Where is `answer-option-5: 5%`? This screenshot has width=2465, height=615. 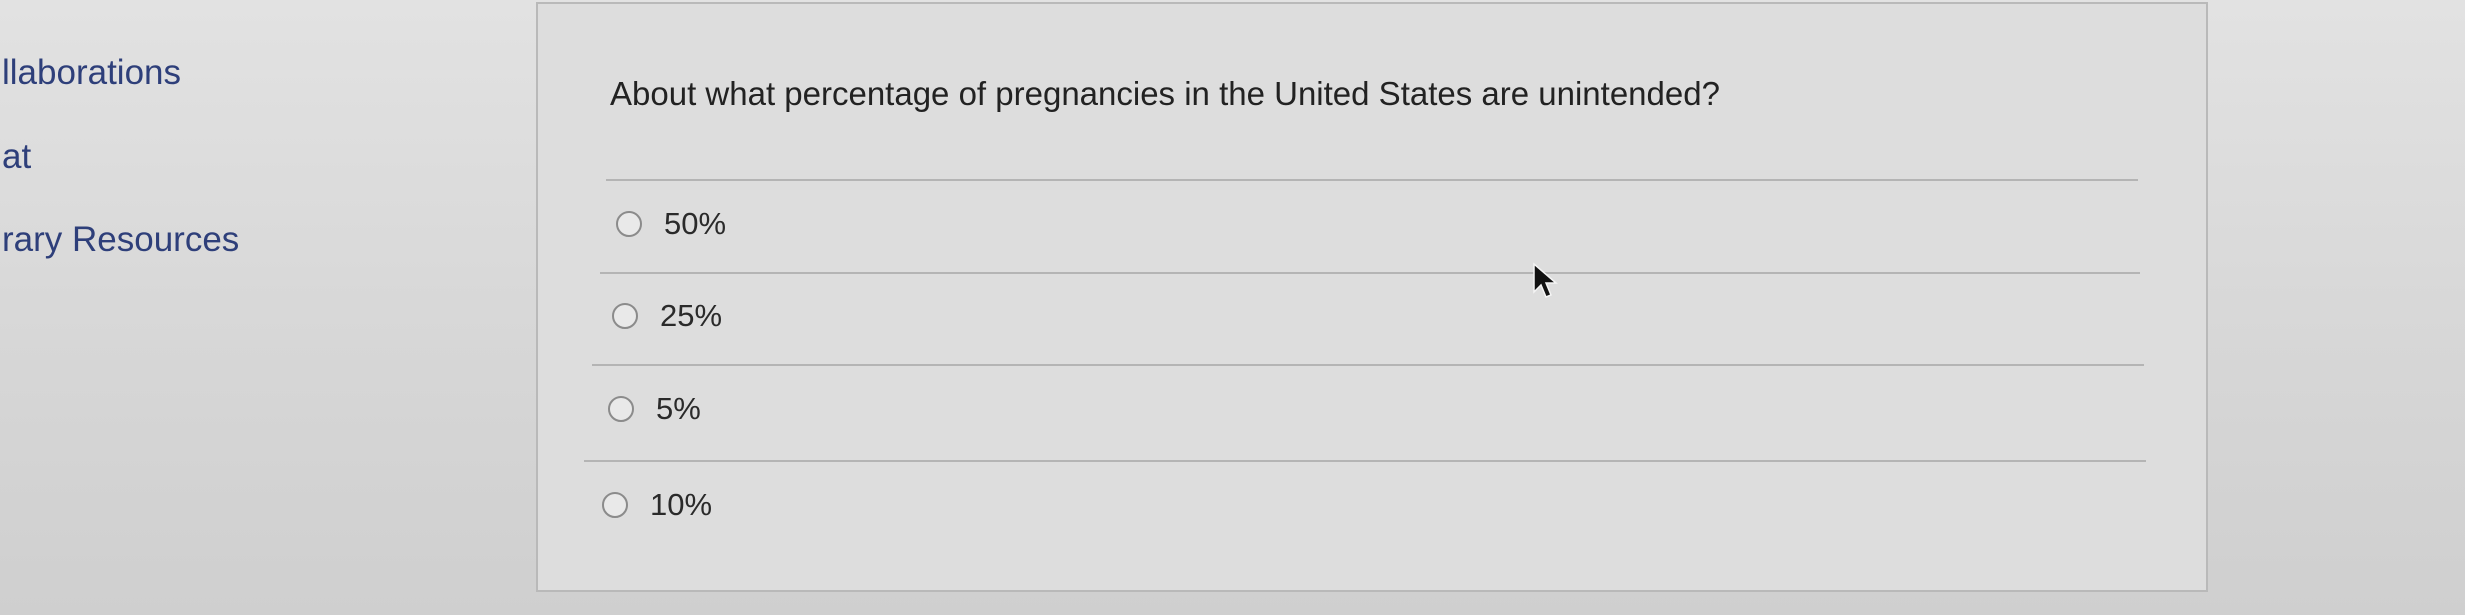 answer-option-5: 5% is located at coordinates (654, 409).